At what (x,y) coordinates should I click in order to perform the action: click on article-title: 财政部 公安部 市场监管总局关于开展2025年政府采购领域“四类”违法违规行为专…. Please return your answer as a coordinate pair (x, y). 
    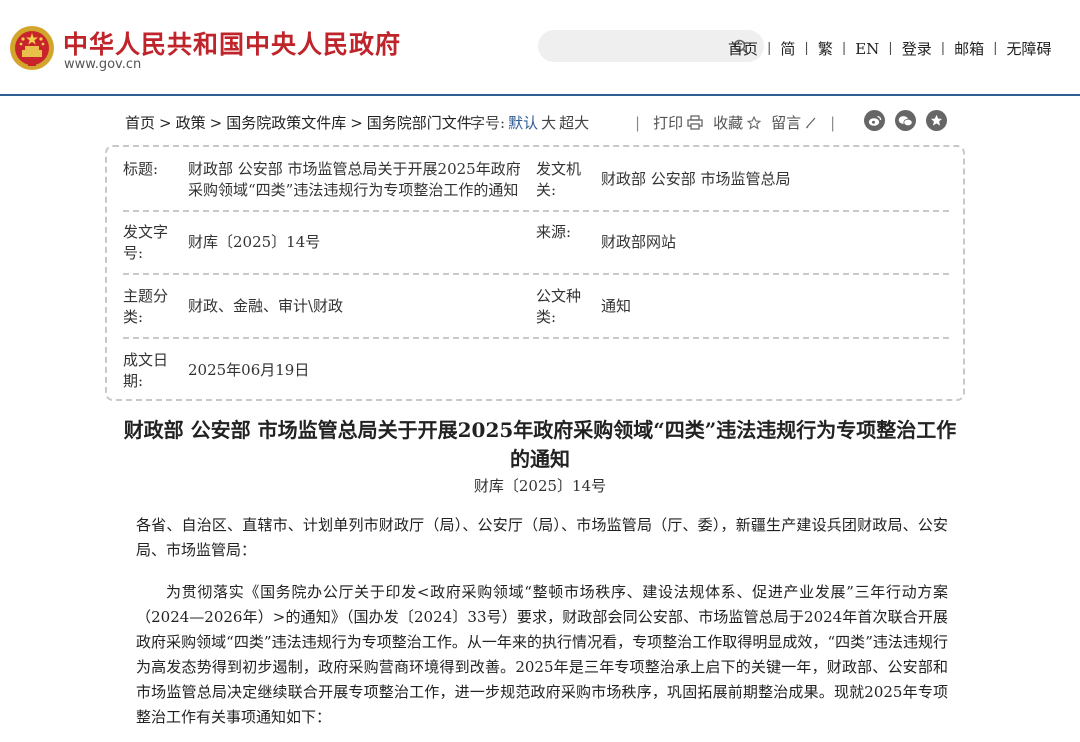
    Looking at the image, I should click on (540, 444).